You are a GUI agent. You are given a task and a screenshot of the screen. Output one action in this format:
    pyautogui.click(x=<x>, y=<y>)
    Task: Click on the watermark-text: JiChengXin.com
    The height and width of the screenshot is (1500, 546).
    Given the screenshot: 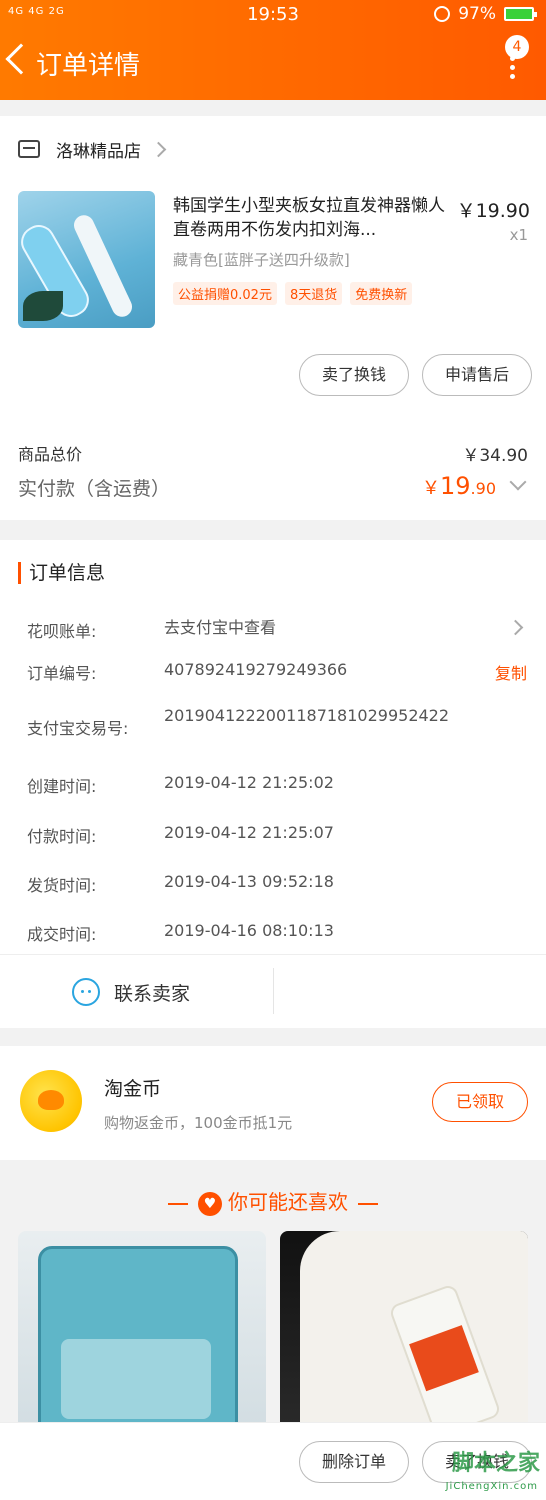 What is the action you would take?
    pyautogui.click(x=491, y=1486)
    